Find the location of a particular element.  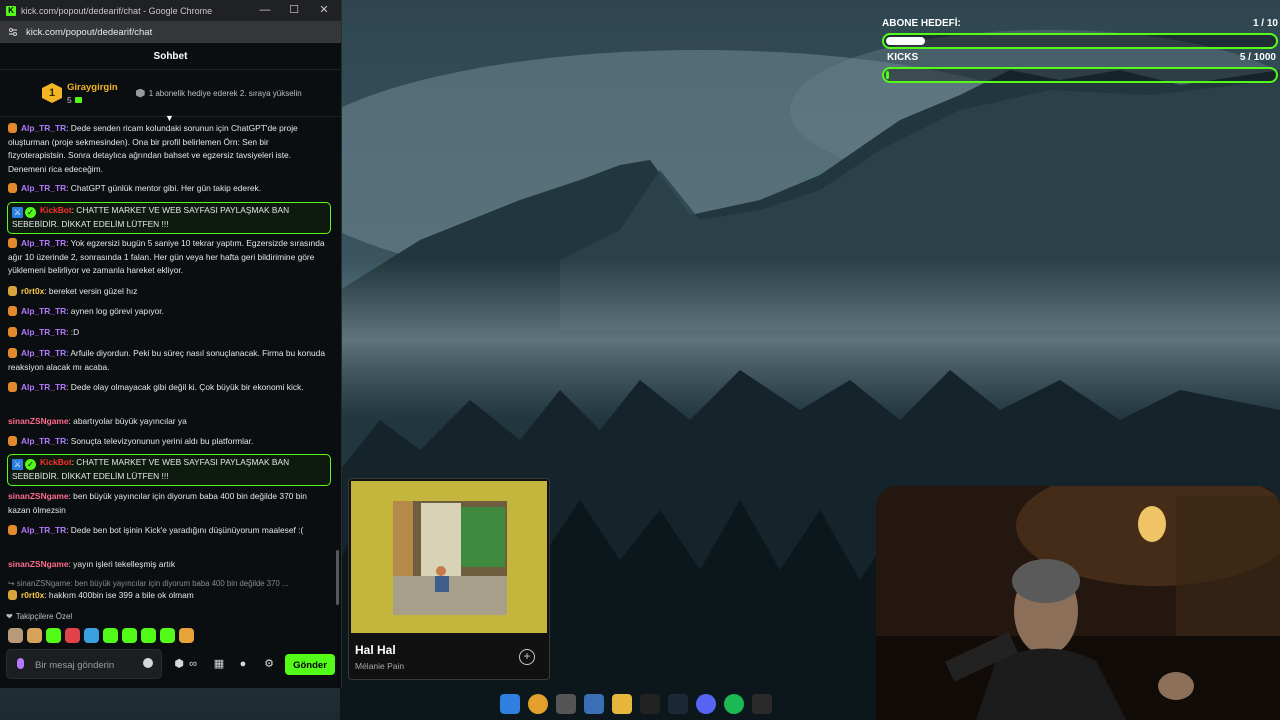

rank-badge: 1 is located at coordinates (52, 93).